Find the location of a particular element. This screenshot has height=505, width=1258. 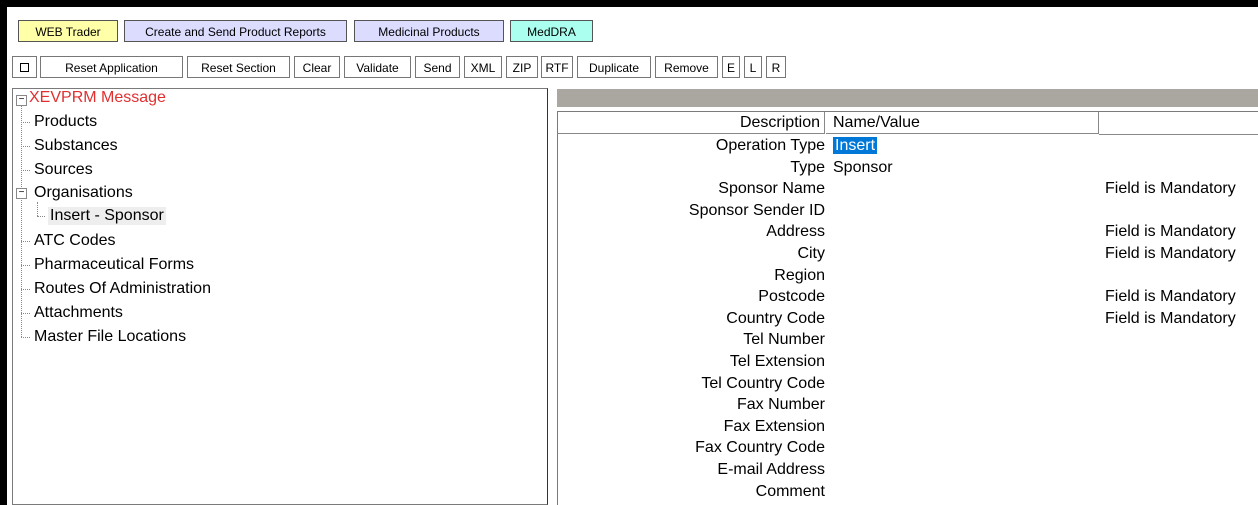

field-label-operation-type: Operation Type is located at coordinates (770, 145).